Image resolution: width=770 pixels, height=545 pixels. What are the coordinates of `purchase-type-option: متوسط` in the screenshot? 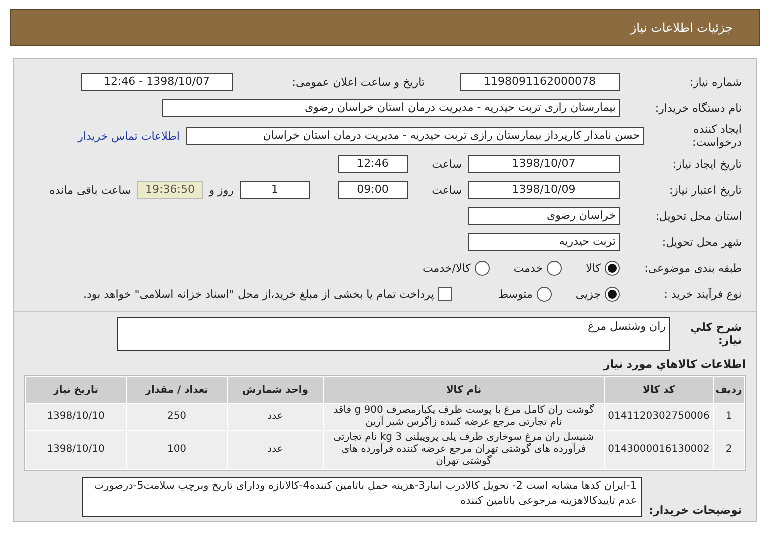 It's located at (525, 294).